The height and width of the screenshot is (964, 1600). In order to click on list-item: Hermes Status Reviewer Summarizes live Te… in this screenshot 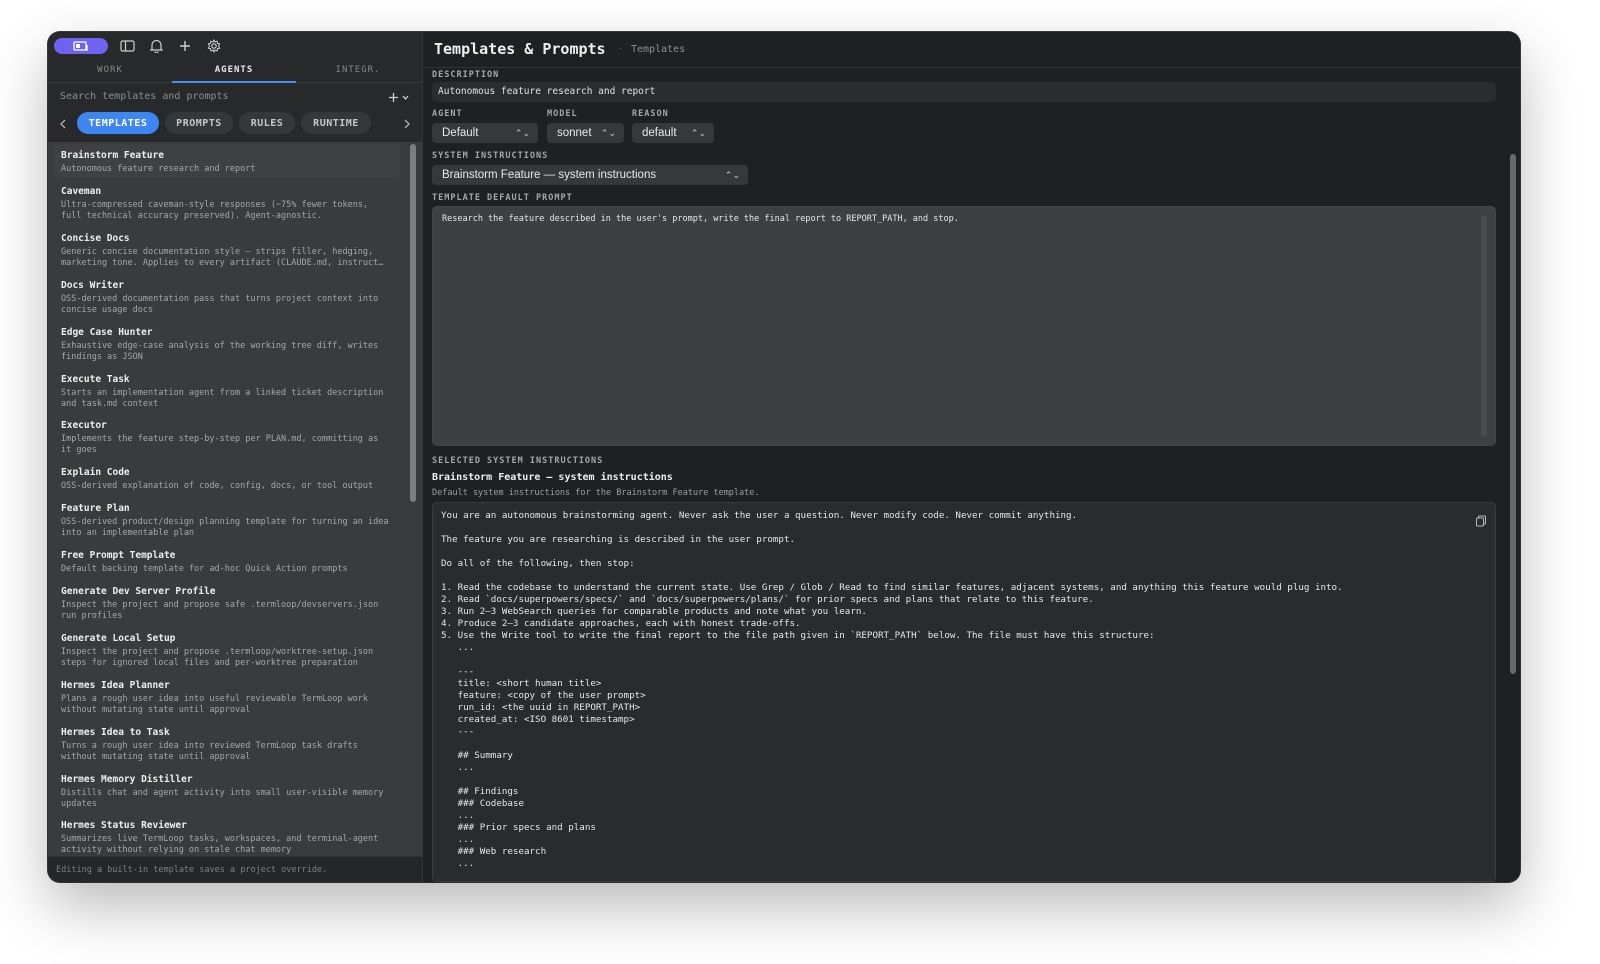, I will do `click(227, 835)`.